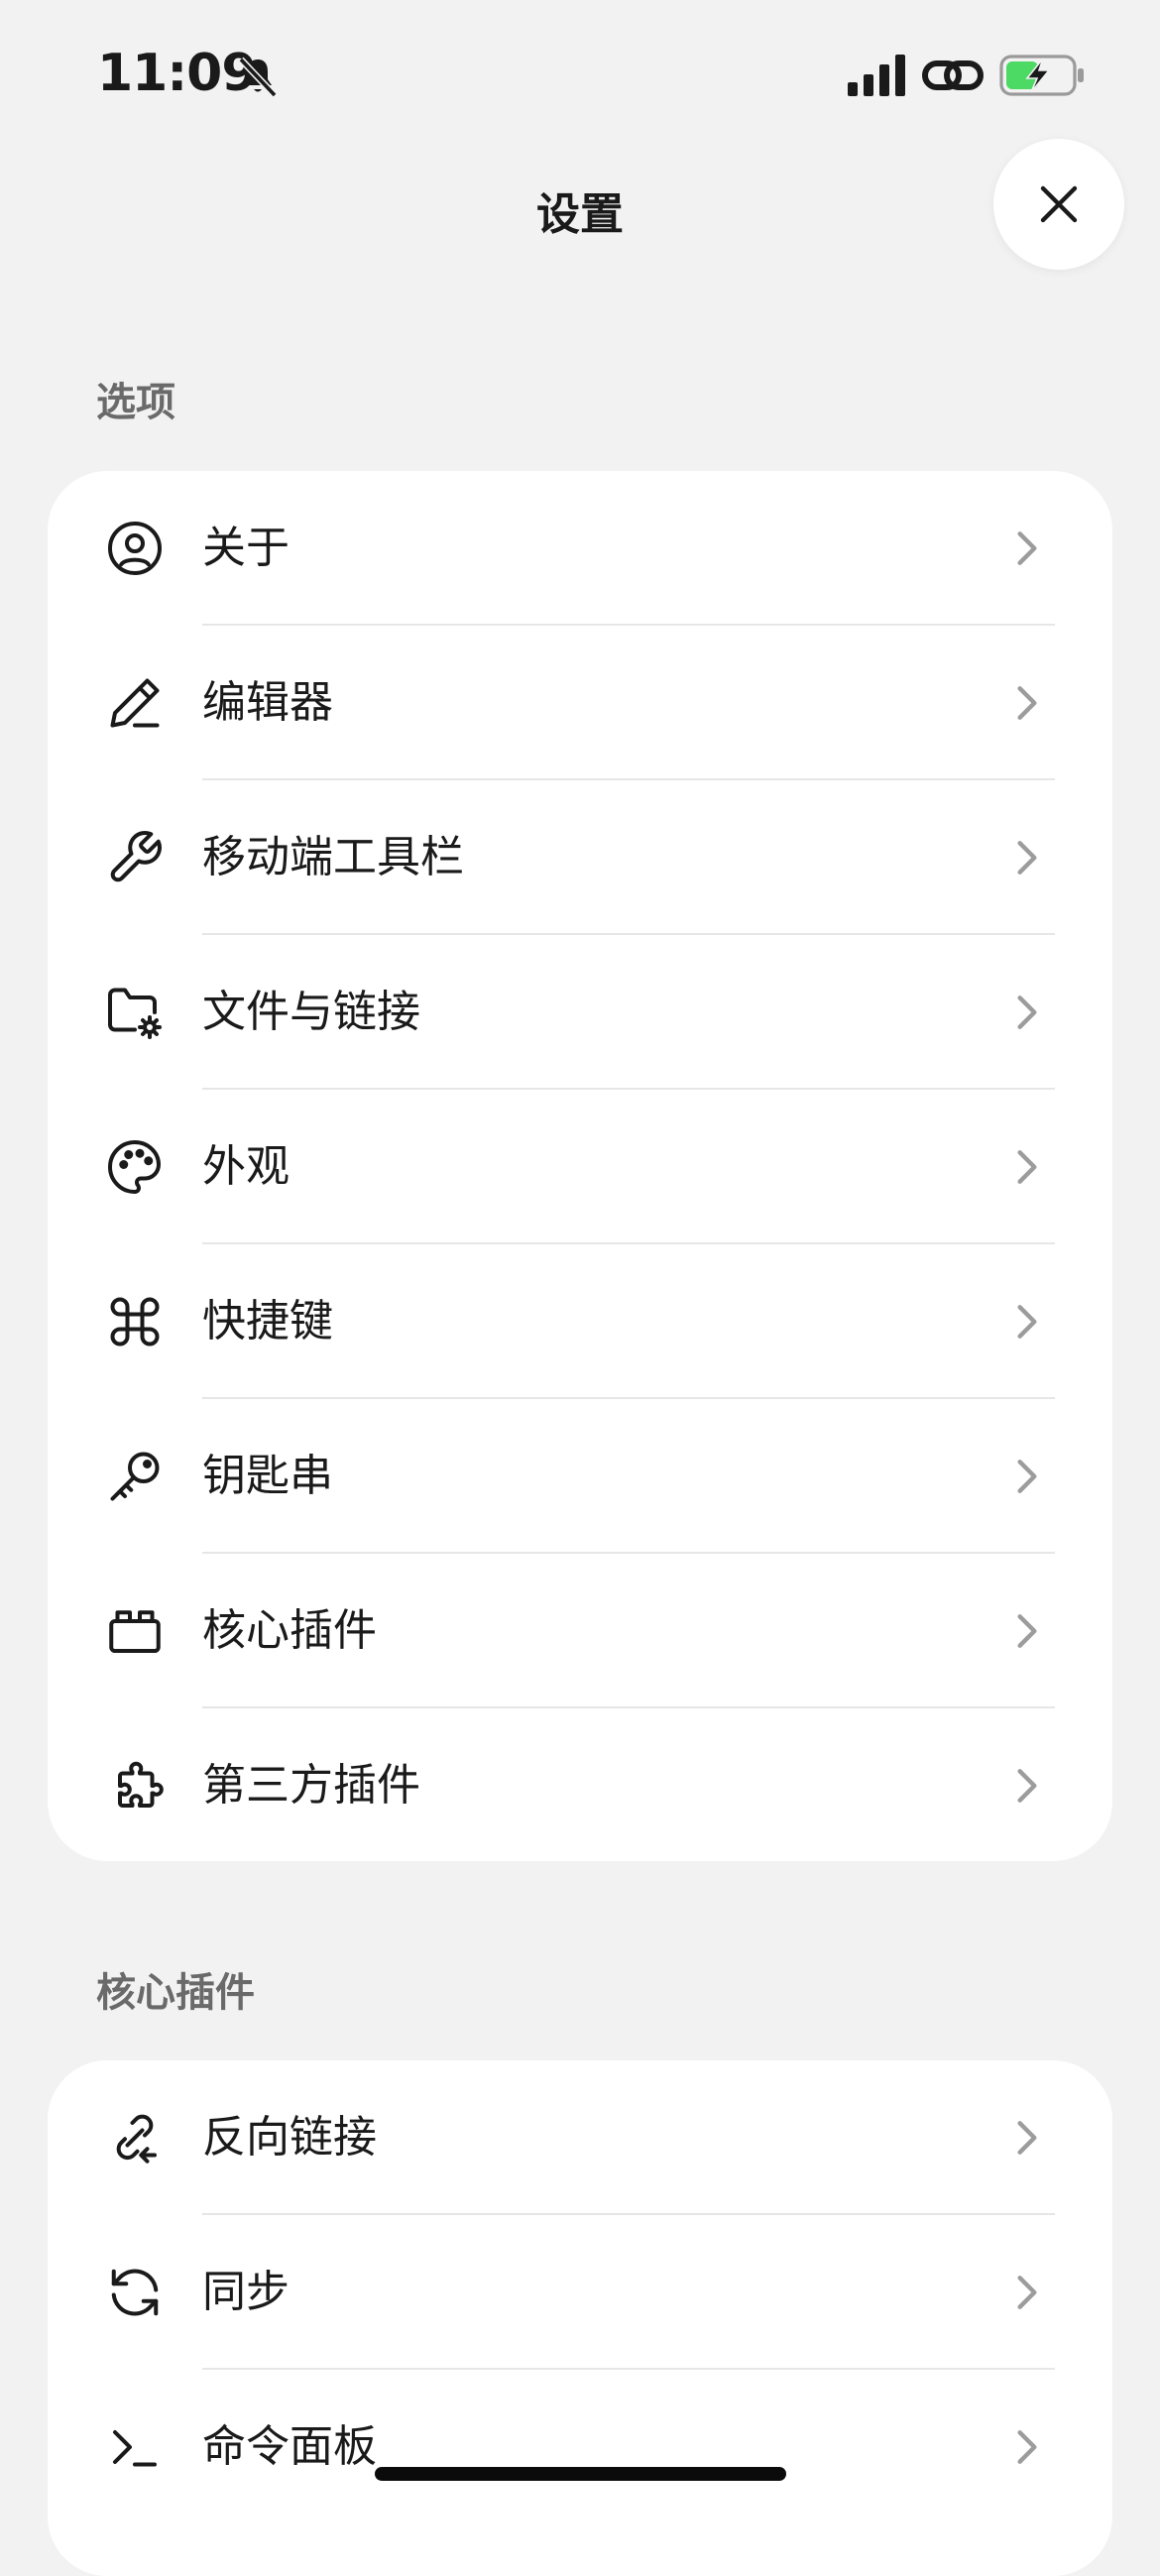 The image size is (1160, 2576). I want to click on settings-row-label: 移动端工具栏, so click(333, 857).